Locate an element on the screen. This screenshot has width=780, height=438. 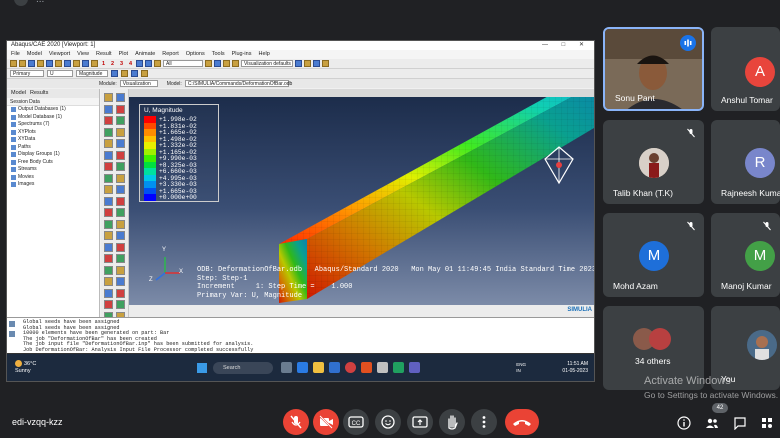
meeting-info-icon is located at coordinates (684, 423).